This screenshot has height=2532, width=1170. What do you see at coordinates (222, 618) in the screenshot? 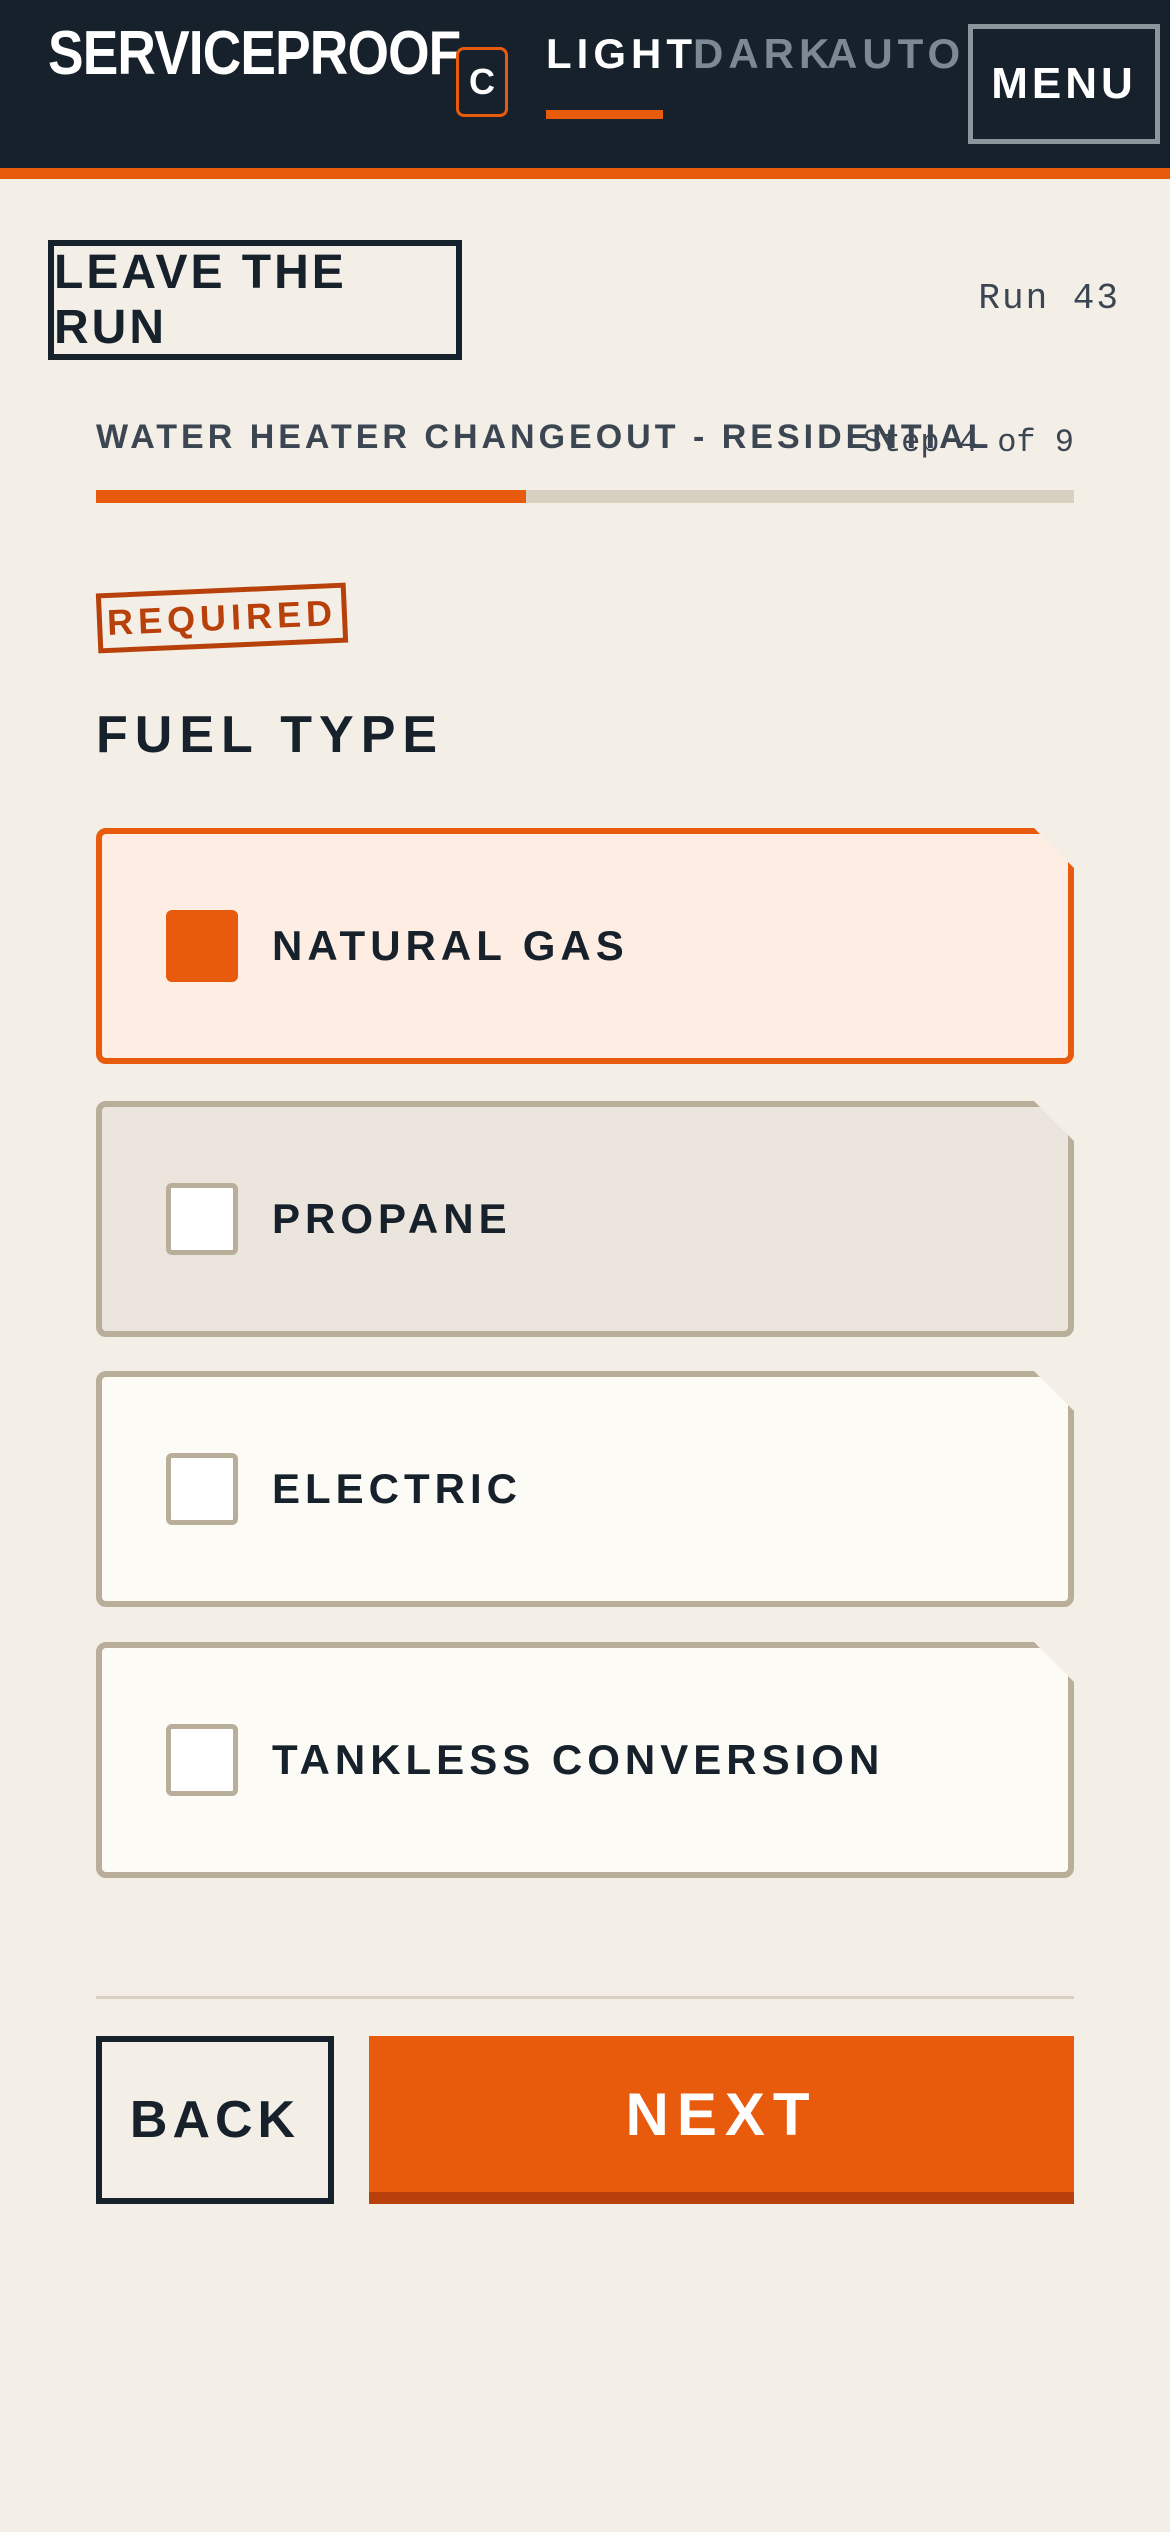
I see `required-badge: REQUIRED` at bounding box center [222, 618].